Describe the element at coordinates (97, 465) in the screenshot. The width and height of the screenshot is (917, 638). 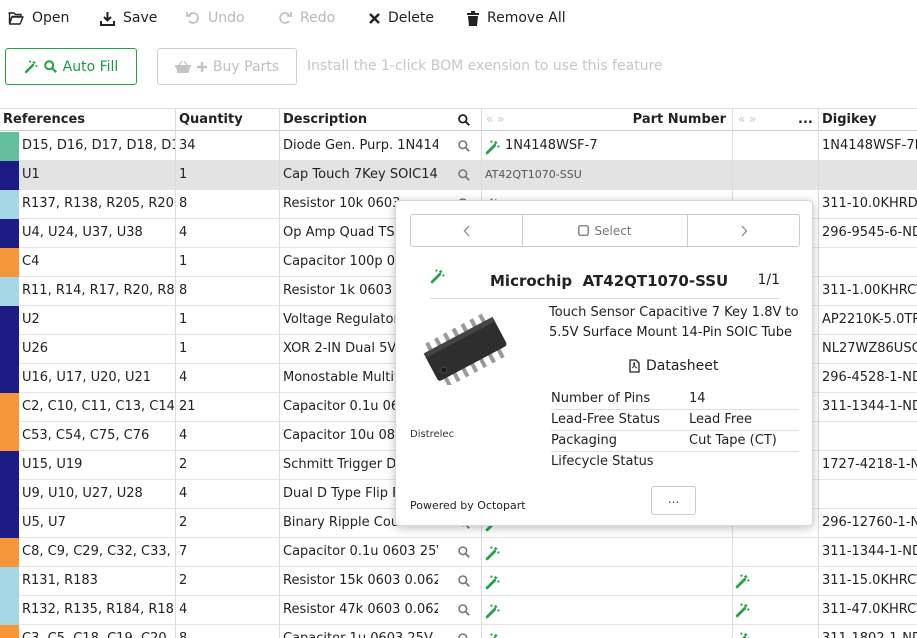
I see `references-cell: U15, U19` at that location.